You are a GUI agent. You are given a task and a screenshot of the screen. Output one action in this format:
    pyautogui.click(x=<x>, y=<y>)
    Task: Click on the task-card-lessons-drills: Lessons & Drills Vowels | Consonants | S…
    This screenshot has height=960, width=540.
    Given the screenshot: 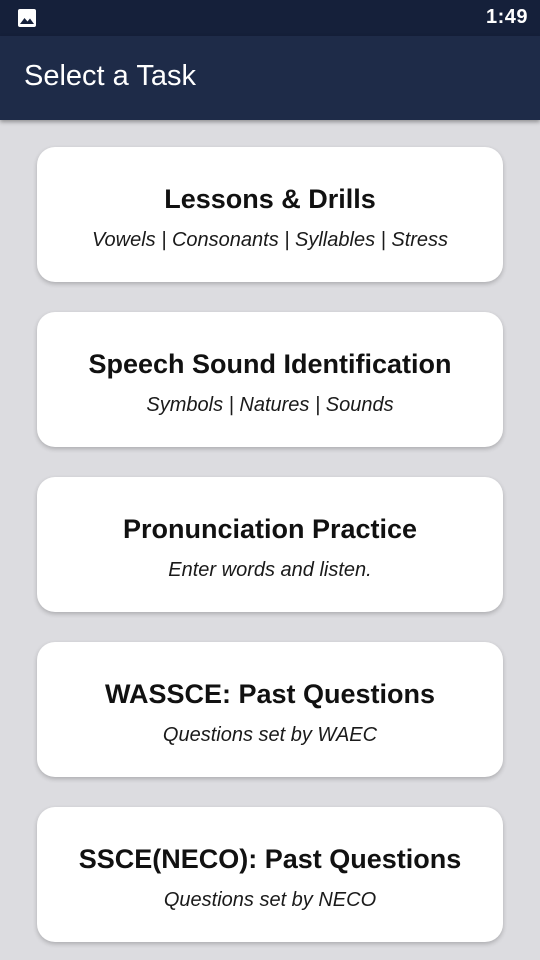 What is the action you would take?
    pyautogui.click(x=270, y=214)
    